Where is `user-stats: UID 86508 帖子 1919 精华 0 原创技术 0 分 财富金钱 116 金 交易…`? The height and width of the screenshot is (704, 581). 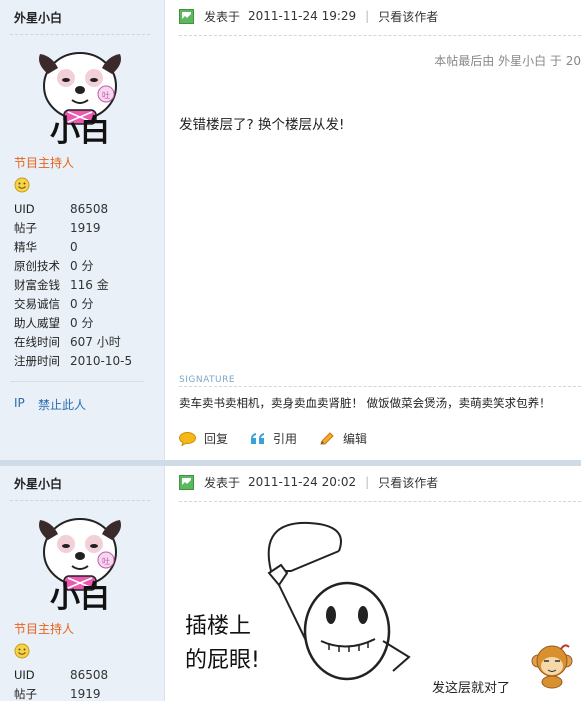
user-stats: UID 86508 帖子 1919 精华 0 原创技术 0 分 财富金钱 116 金 交易… is located at coordinates (84, 285).